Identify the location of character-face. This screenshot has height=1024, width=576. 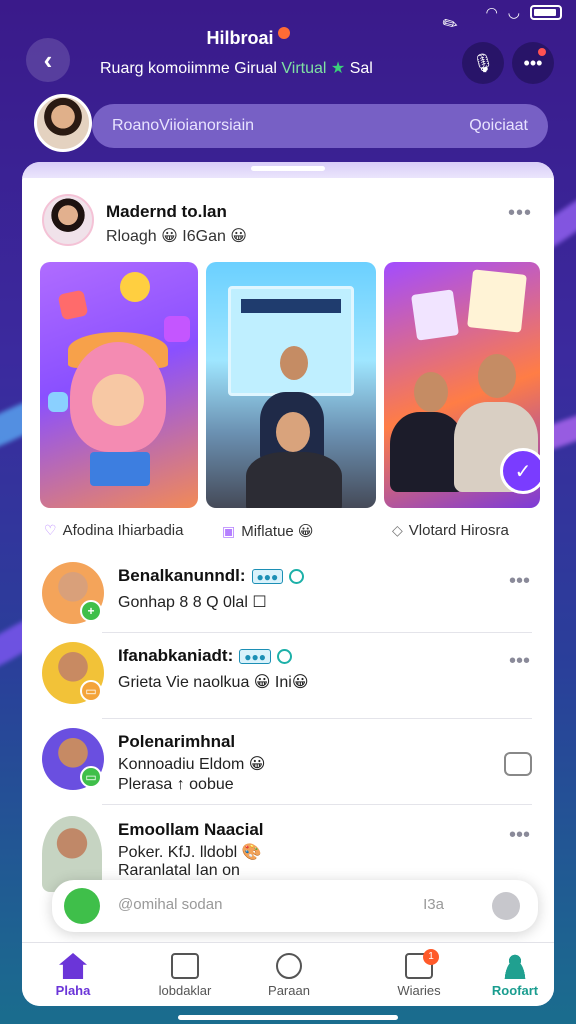
(118, 400).